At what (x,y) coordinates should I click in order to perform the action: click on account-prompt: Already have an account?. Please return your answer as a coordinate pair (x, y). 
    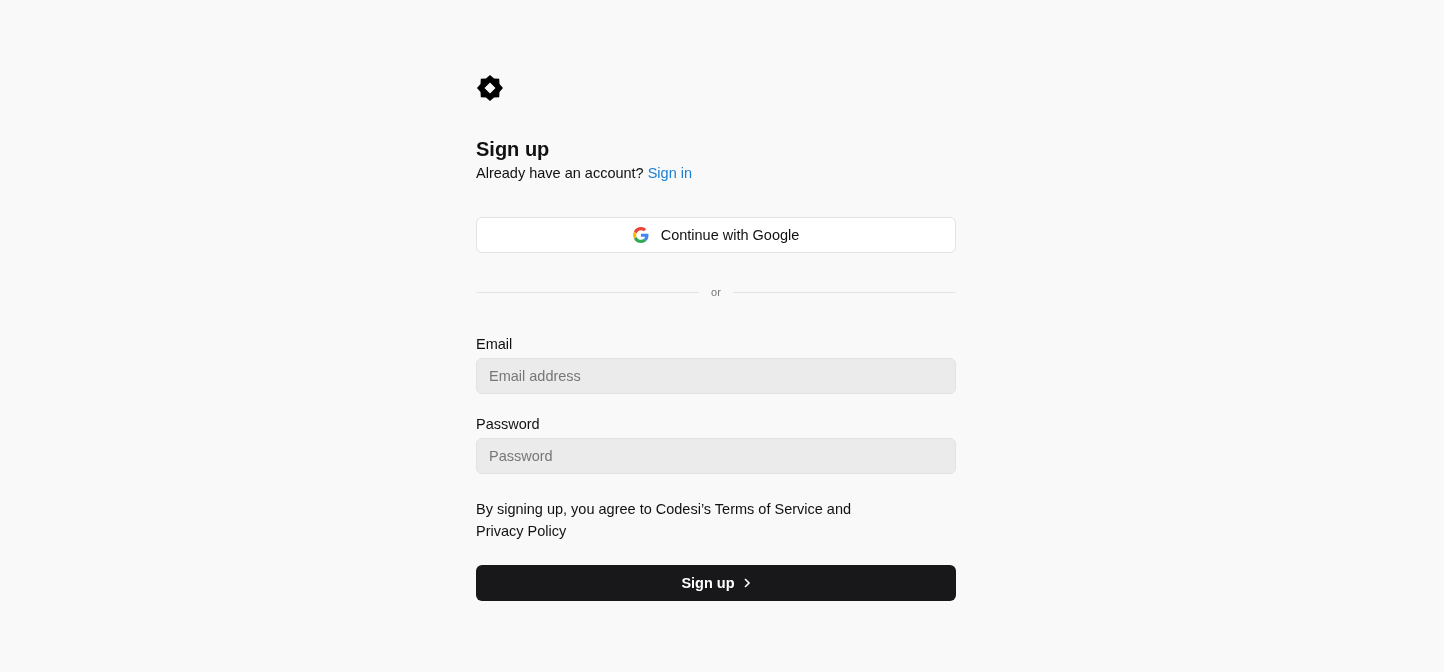
    Looking at the image, I should click on (560, 173).